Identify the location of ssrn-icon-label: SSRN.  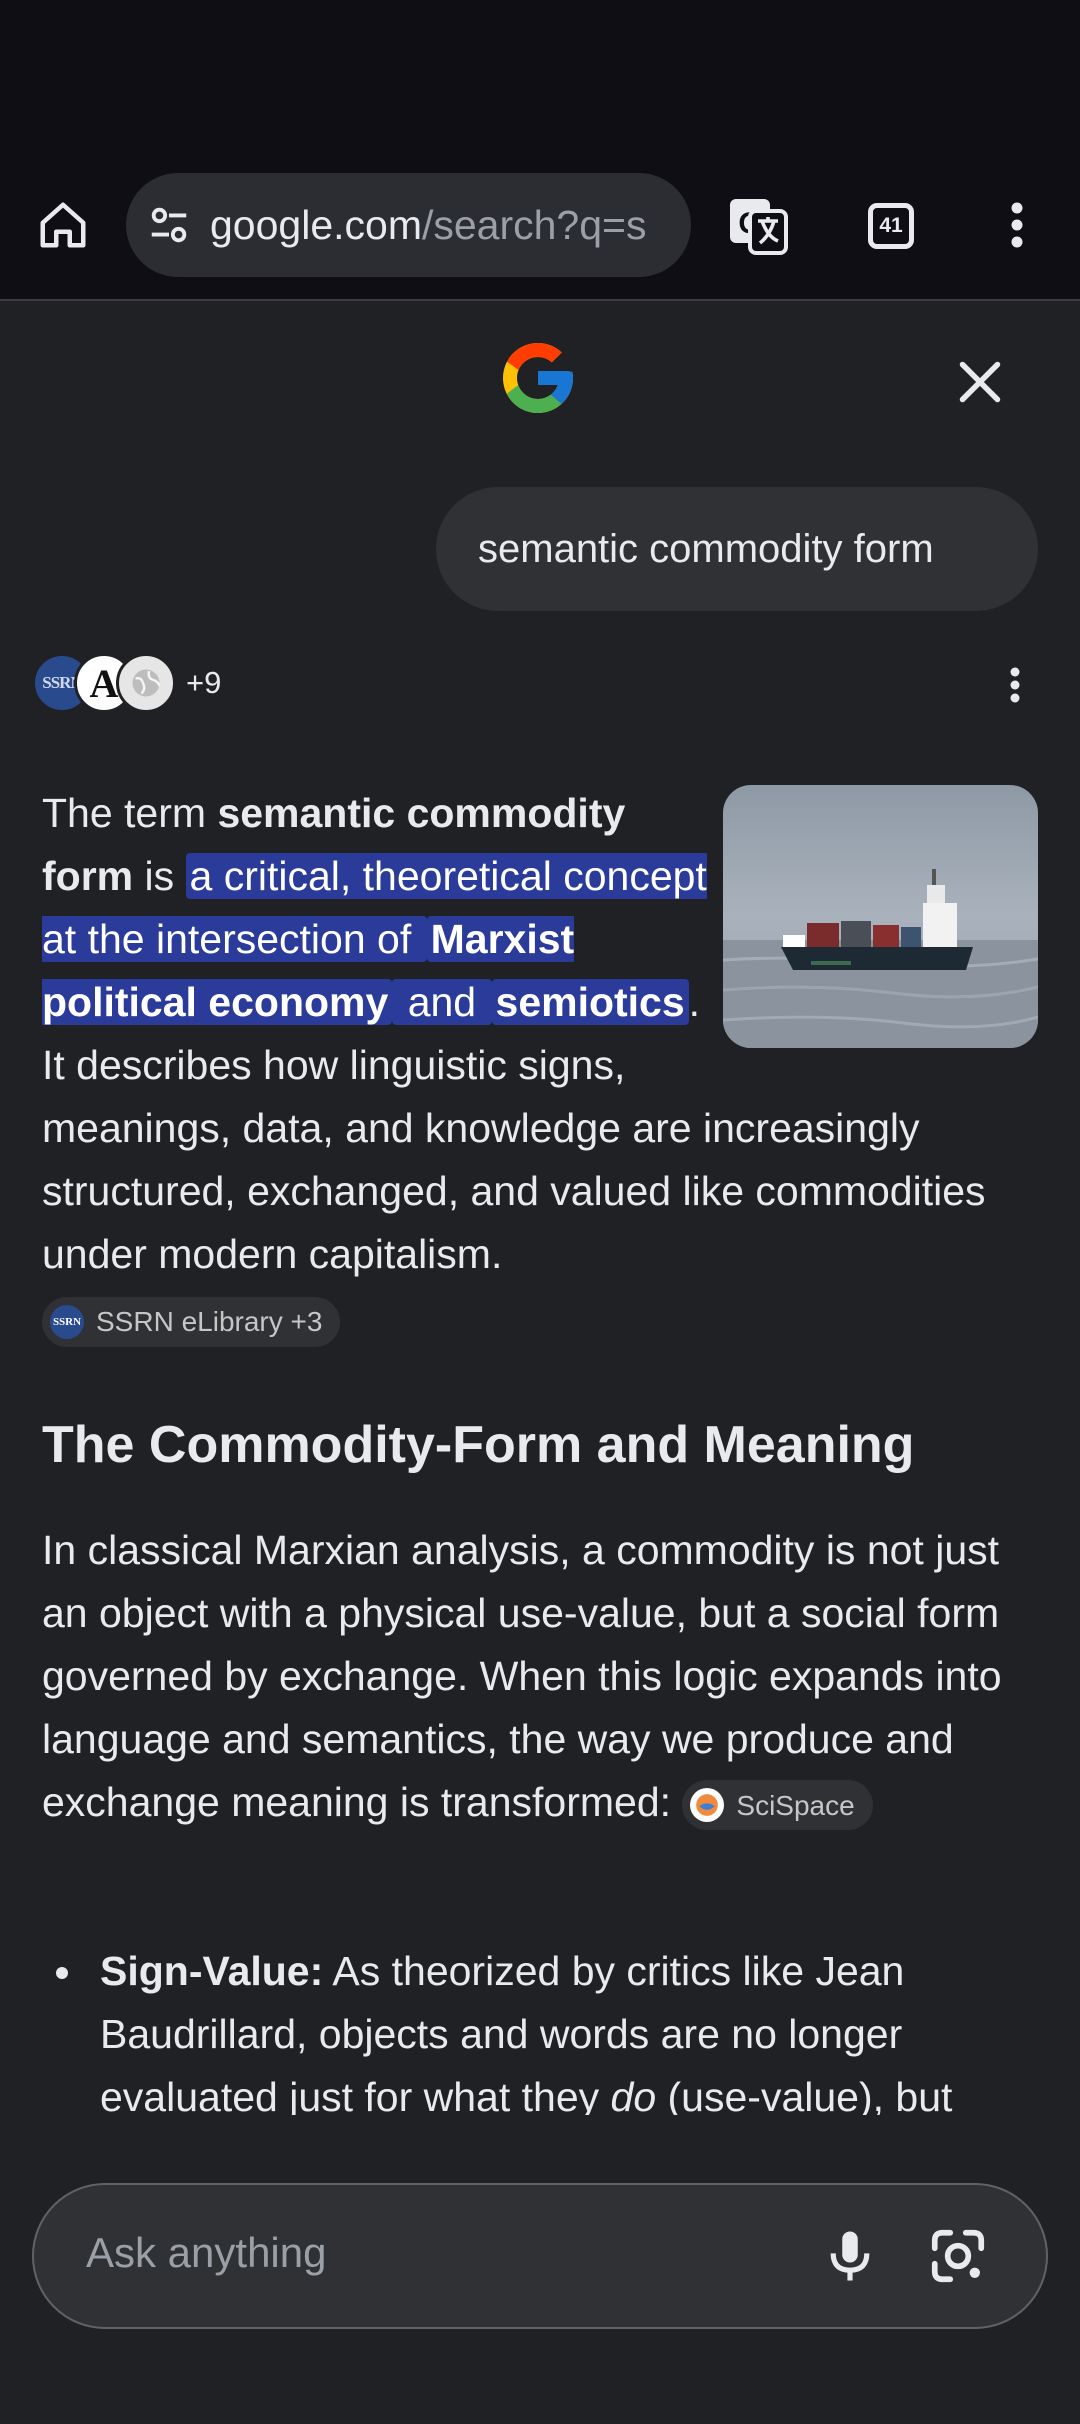
(67, 1322).